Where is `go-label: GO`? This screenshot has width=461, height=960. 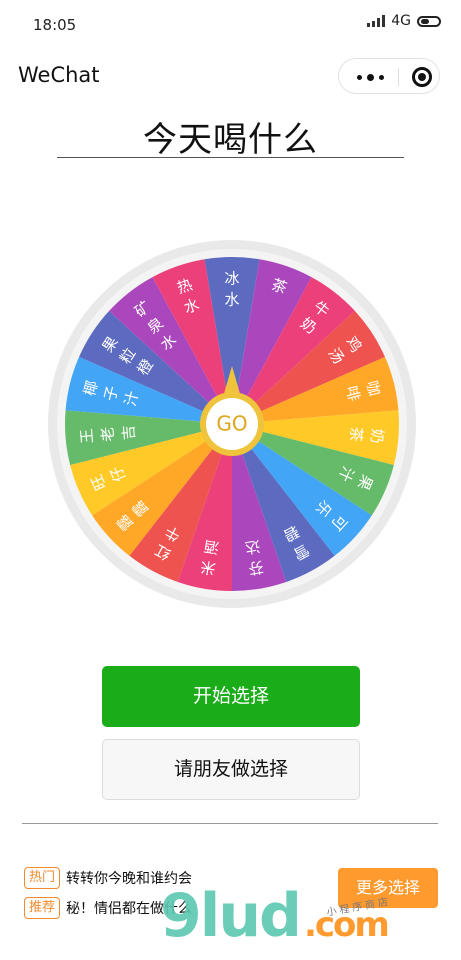 go-label: GO is located at coordinates (231, 424).